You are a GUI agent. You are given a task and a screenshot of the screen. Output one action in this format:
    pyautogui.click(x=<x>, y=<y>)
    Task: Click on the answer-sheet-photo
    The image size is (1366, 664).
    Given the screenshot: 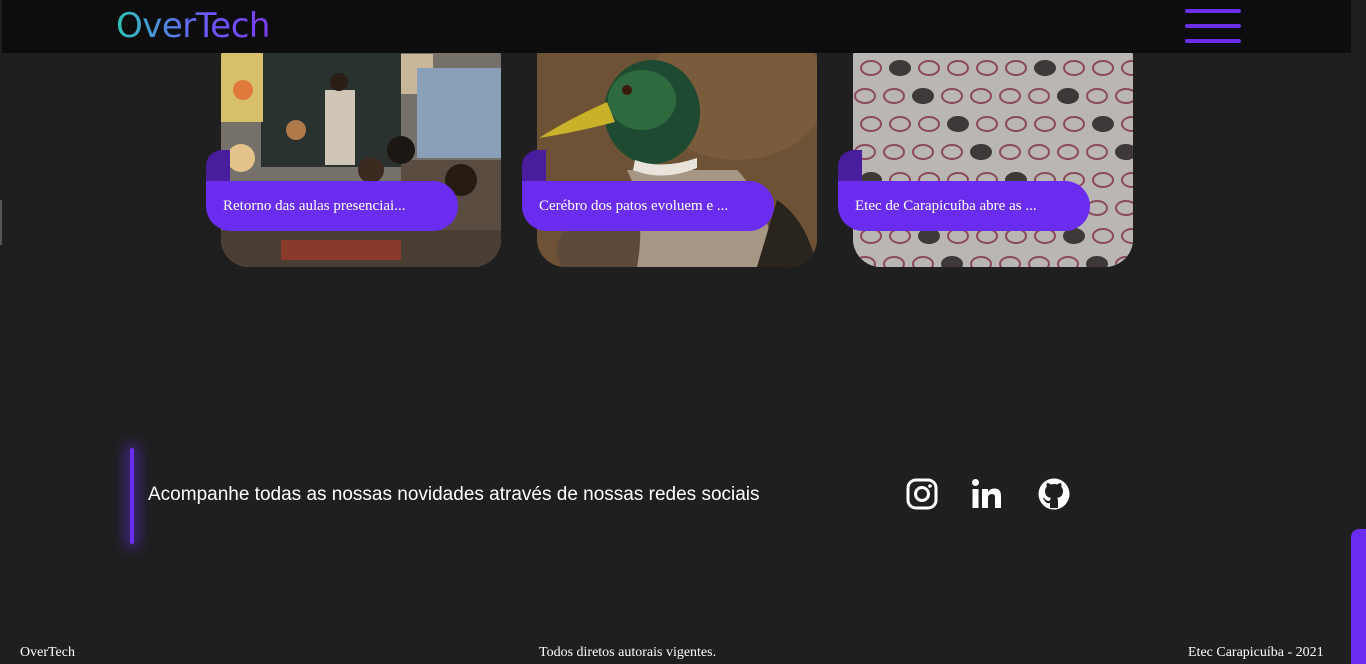 What is the action you would take?
    pyautogui.click(x=993, y=148)
    